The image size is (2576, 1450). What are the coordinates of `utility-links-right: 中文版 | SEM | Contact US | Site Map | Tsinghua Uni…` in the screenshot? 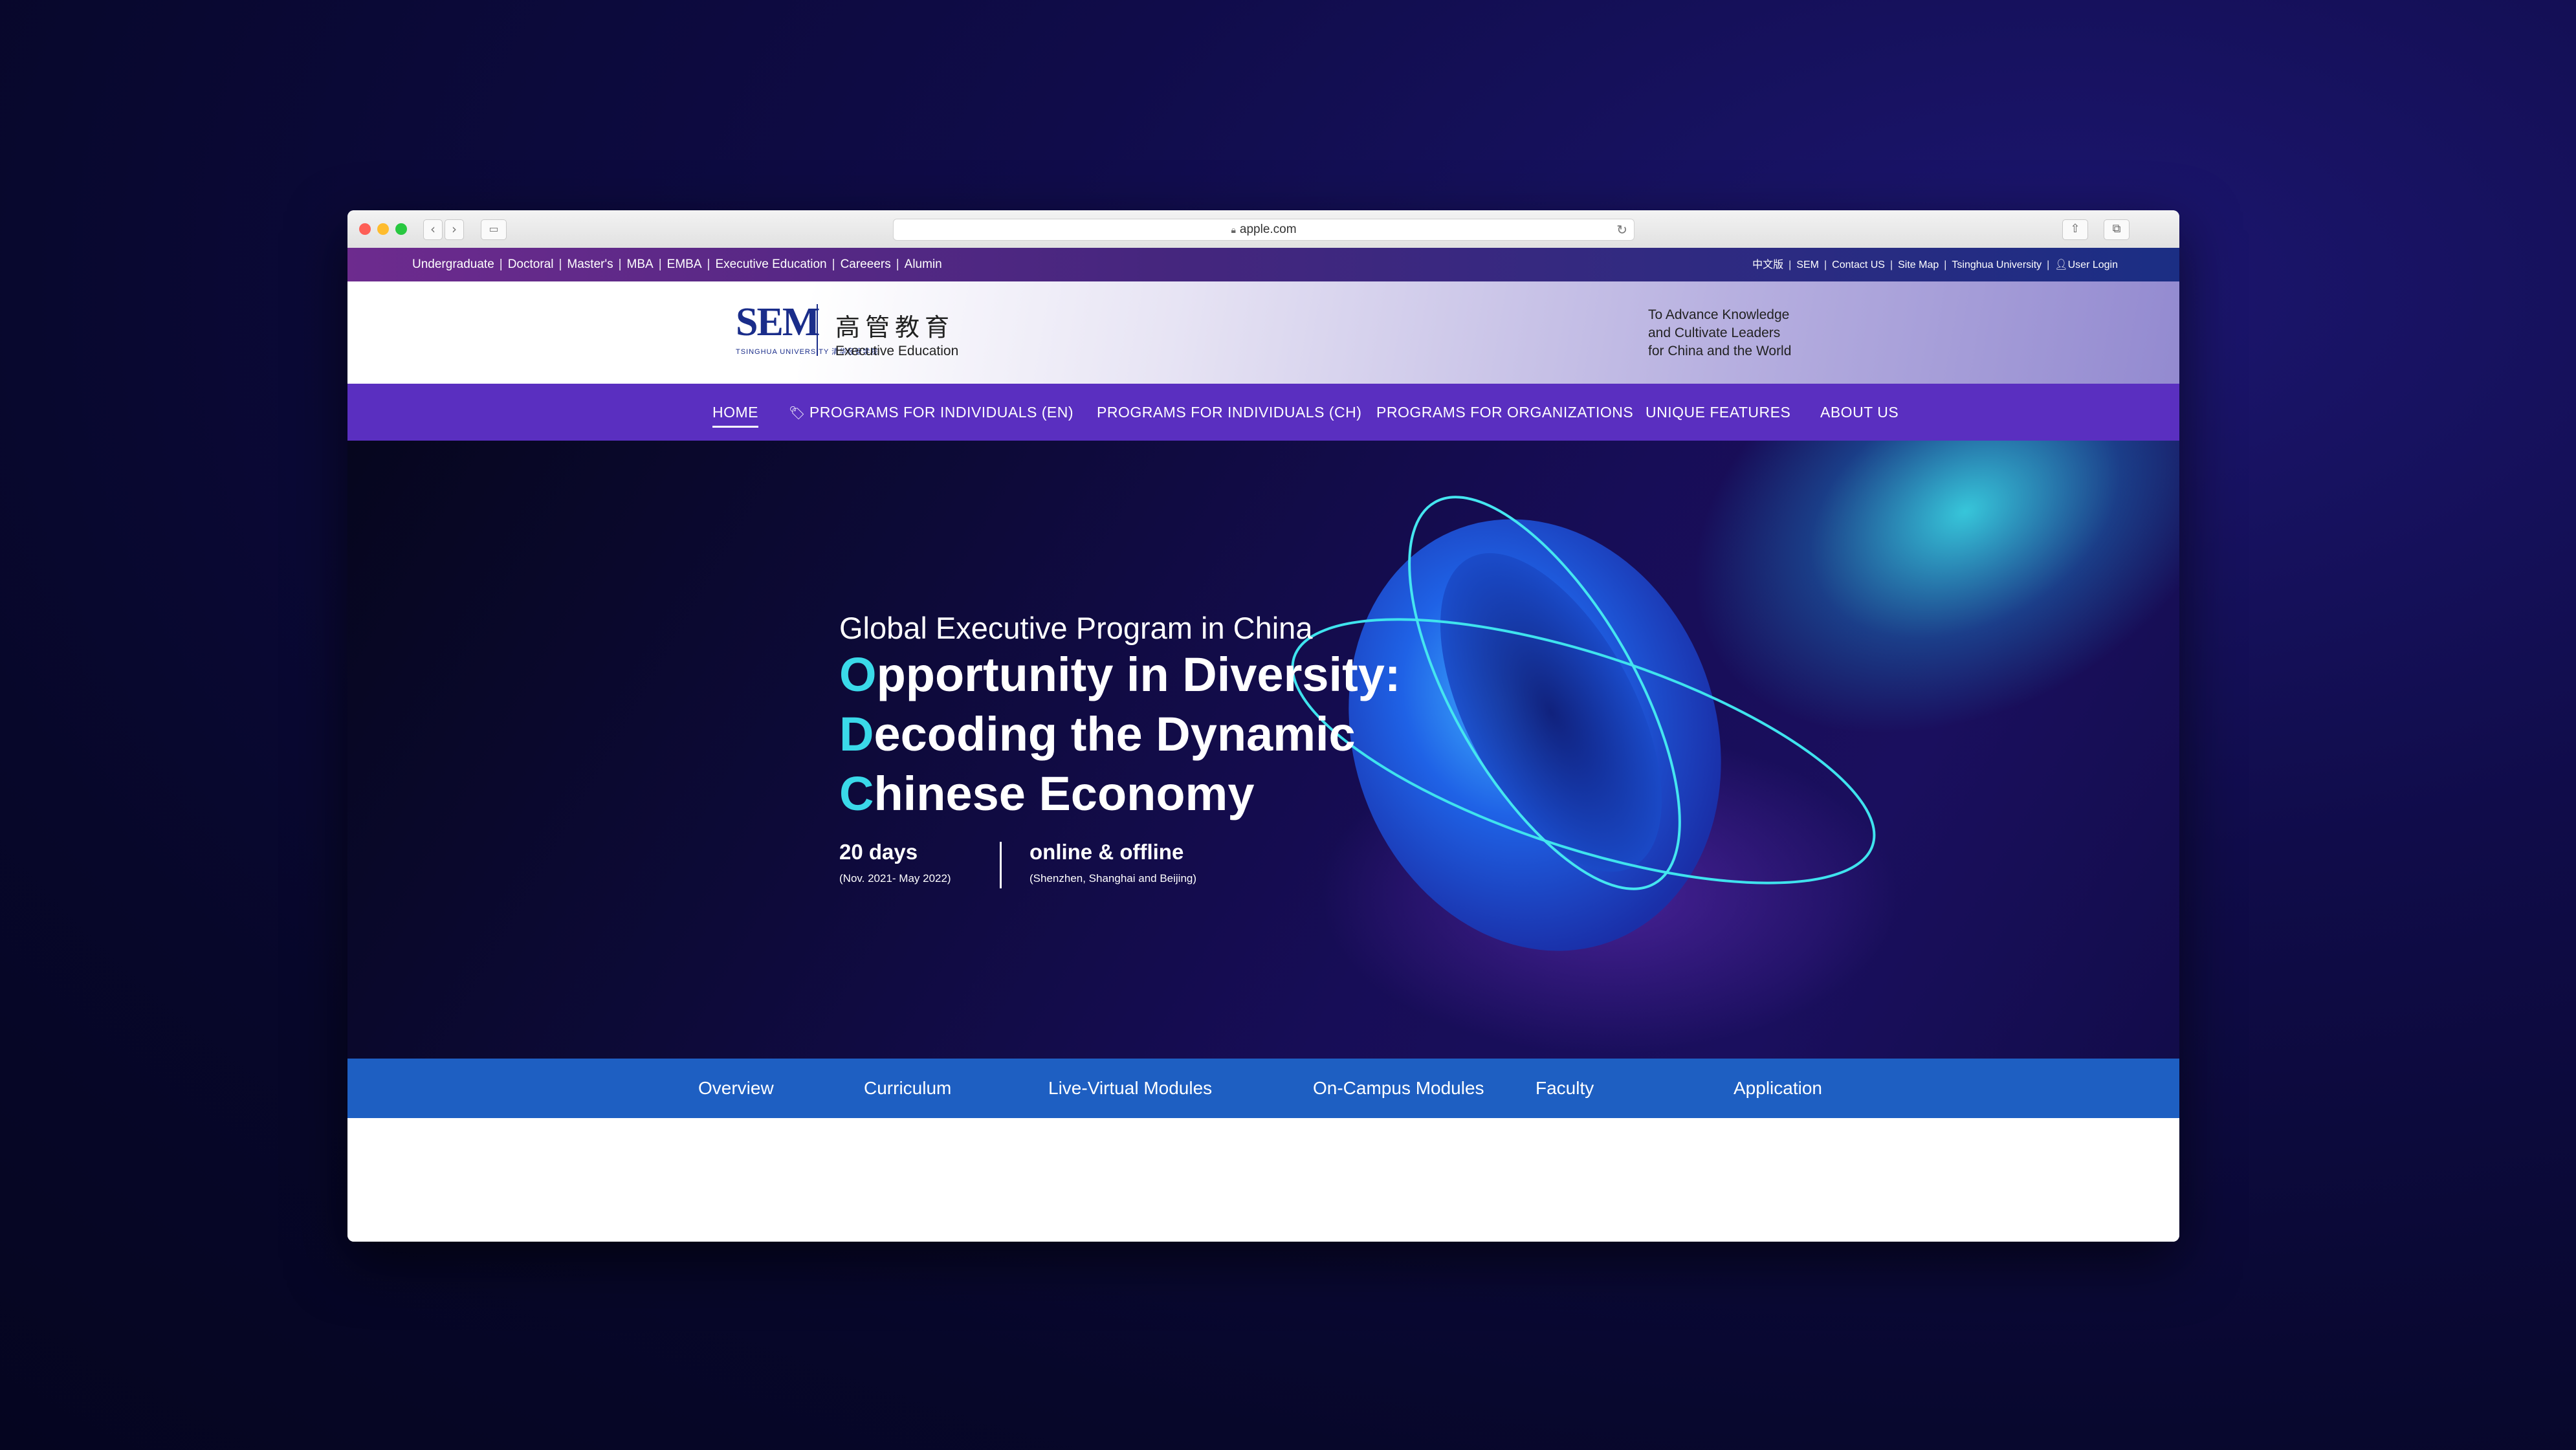 It's located at (1935, 264).